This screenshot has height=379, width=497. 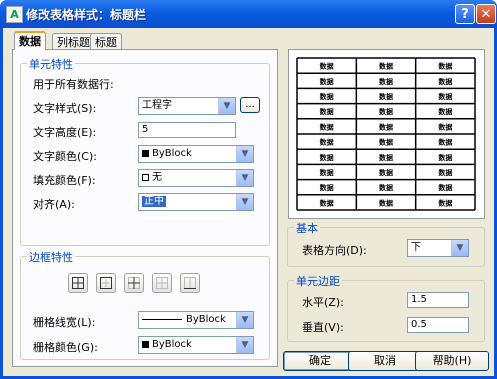 I want to click on basic-title: 基本, so click(x=307, y=228).